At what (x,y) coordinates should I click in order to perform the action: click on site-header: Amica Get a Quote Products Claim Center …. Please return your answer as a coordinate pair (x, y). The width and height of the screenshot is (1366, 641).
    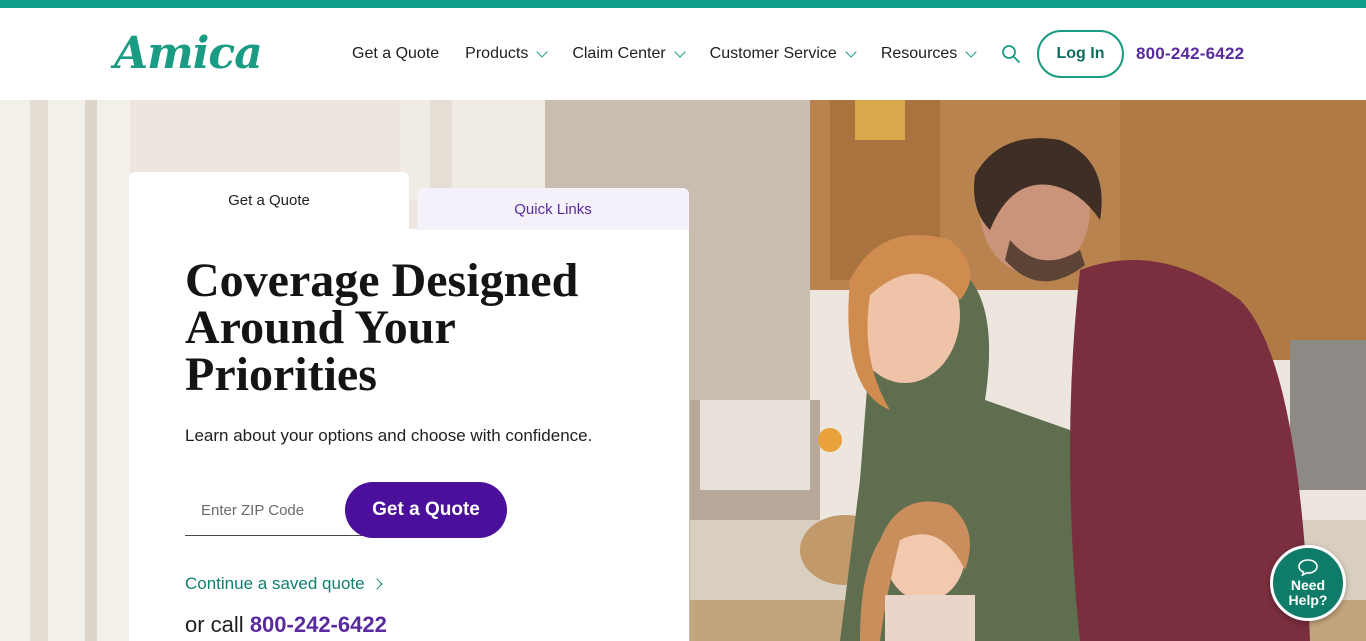
    Looking at the image, I should click on (683, 54).